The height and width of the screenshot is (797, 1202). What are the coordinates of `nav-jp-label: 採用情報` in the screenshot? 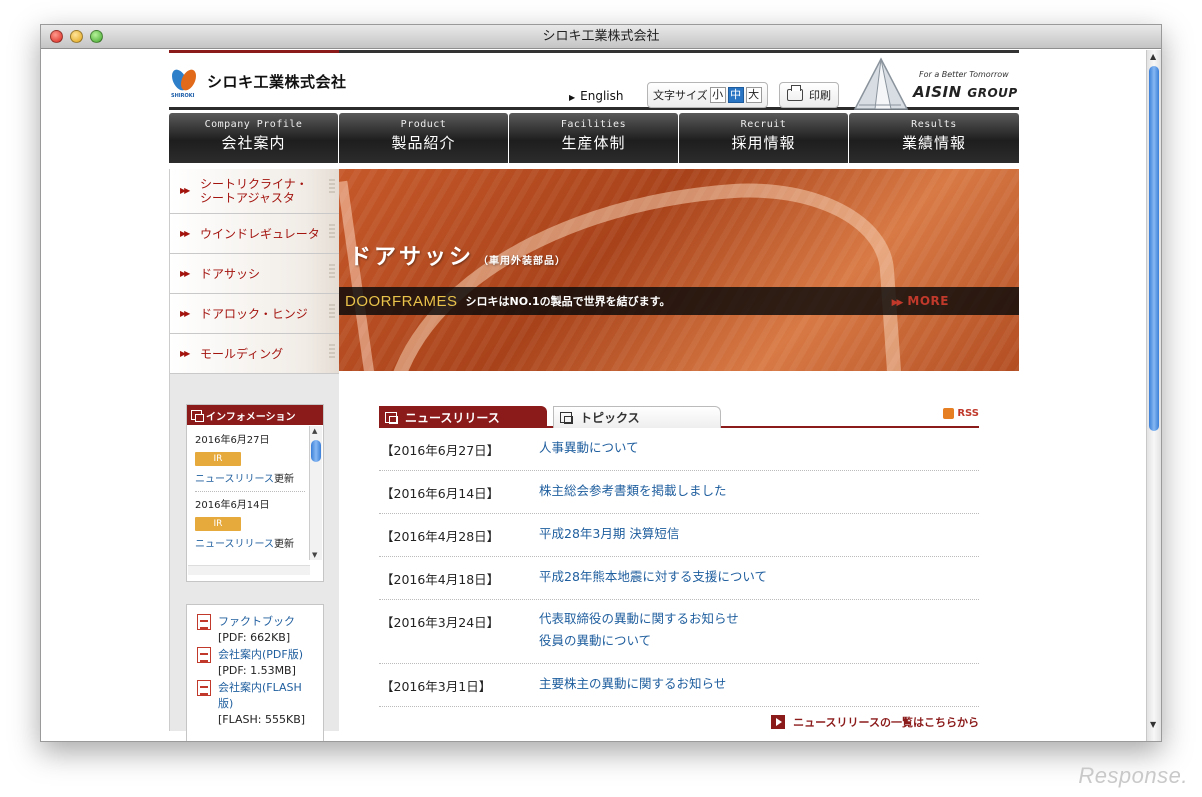 It's located at (763, 143).